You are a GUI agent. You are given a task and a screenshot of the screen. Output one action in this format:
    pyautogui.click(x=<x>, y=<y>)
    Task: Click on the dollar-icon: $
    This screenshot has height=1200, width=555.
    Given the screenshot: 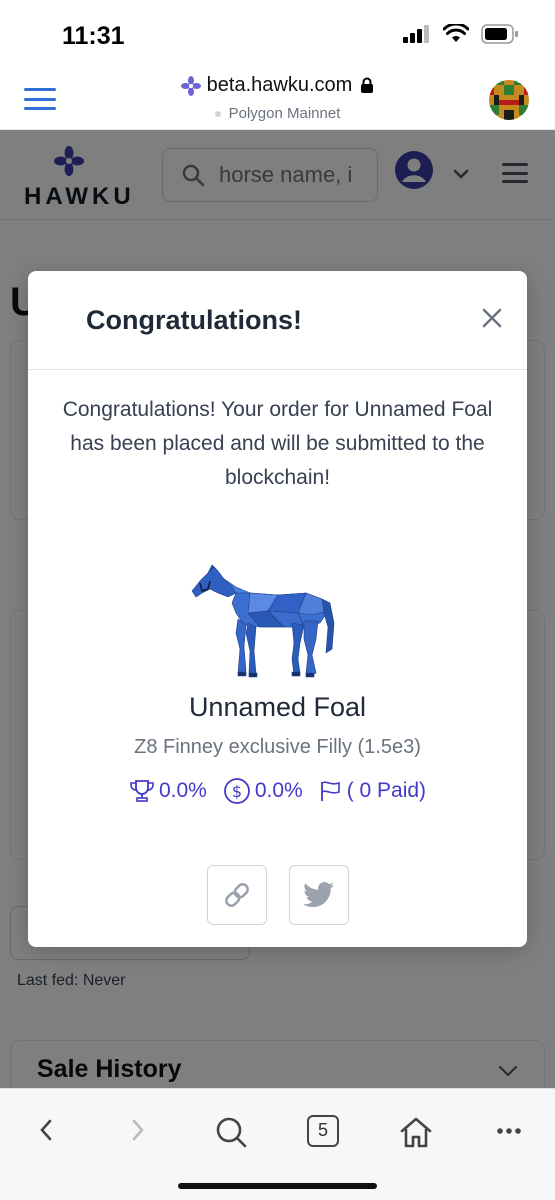 What is the action you would take?
    pyautogui.click(x=236, y=791)
    